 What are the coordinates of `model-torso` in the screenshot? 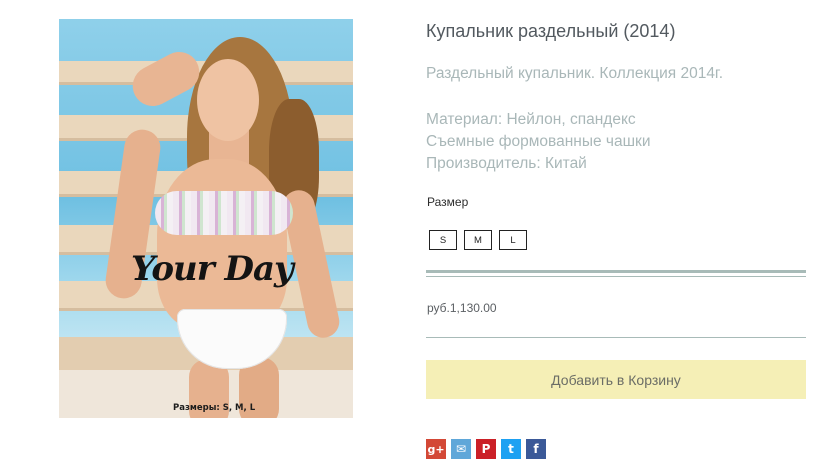 It's located at (222, 244).